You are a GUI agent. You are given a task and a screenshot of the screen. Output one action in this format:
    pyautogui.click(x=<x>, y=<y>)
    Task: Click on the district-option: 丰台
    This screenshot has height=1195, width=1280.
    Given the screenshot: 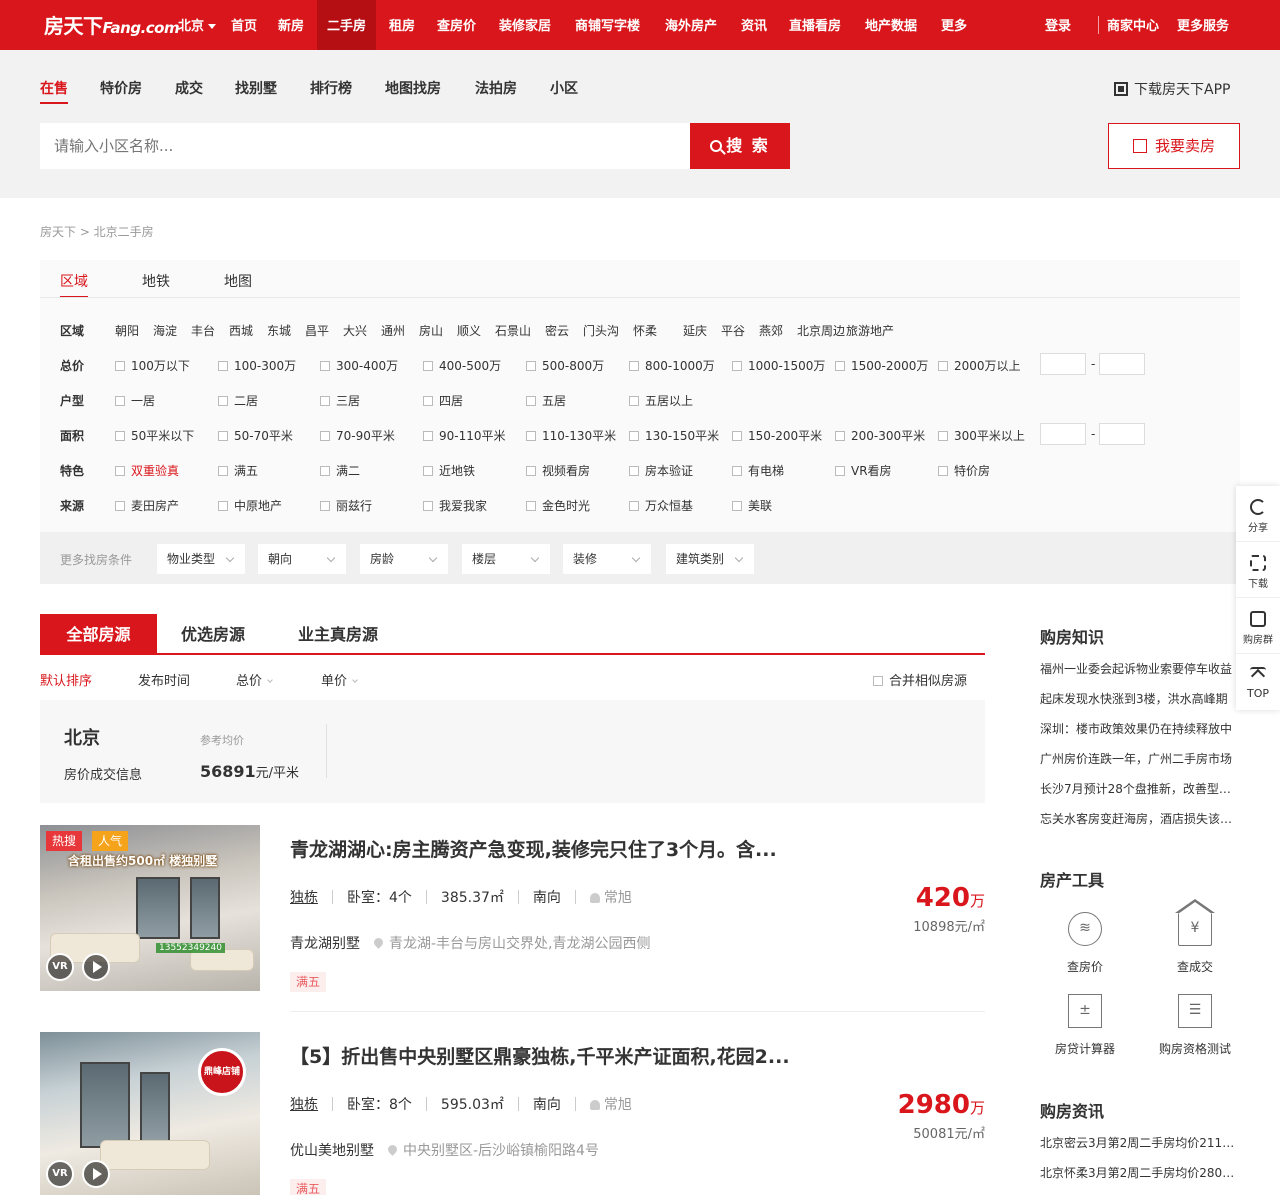 What is the action you would take?
    pyautogui.click(x=203, y=330)
    